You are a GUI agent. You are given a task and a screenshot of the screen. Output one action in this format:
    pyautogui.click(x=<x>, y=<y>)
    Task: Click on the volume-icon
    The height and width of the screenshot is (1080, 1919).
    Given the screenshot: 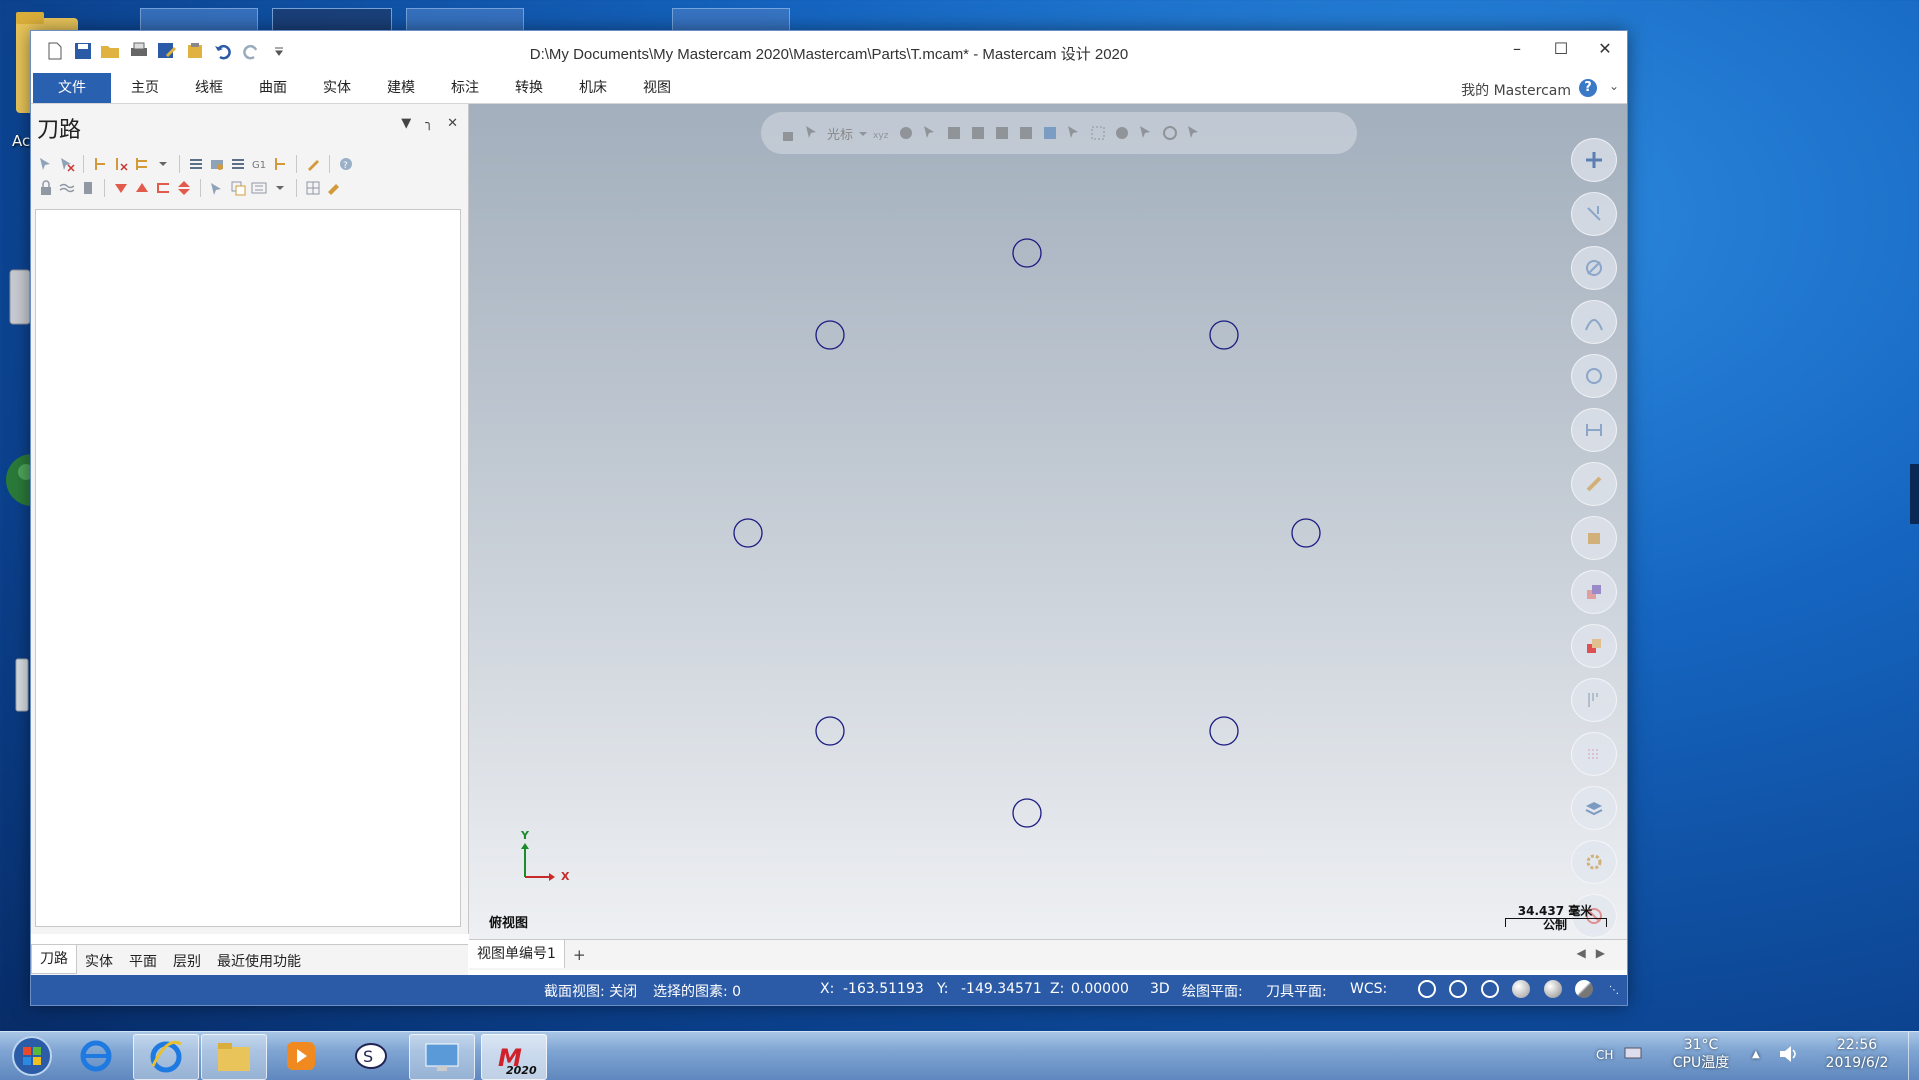 What is the action you would take?
    pyautogui.click(x=1789, y=1056)
    